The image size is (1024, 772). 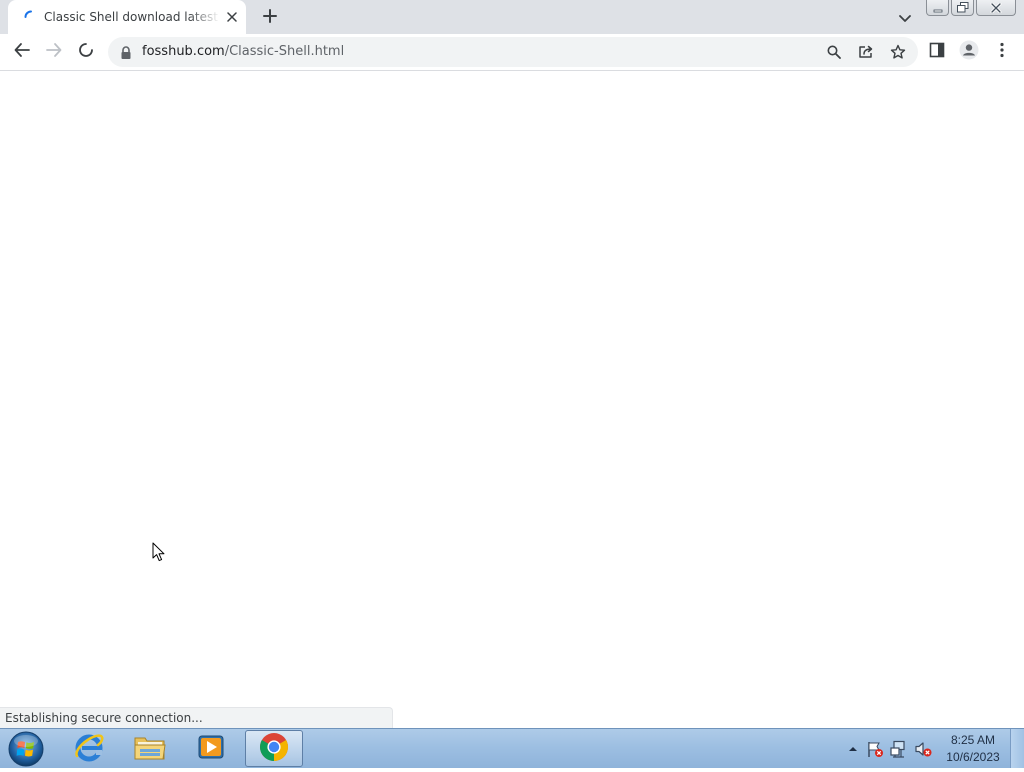 I want to click on internet-explorer-icon, so click(x=89, y=749).